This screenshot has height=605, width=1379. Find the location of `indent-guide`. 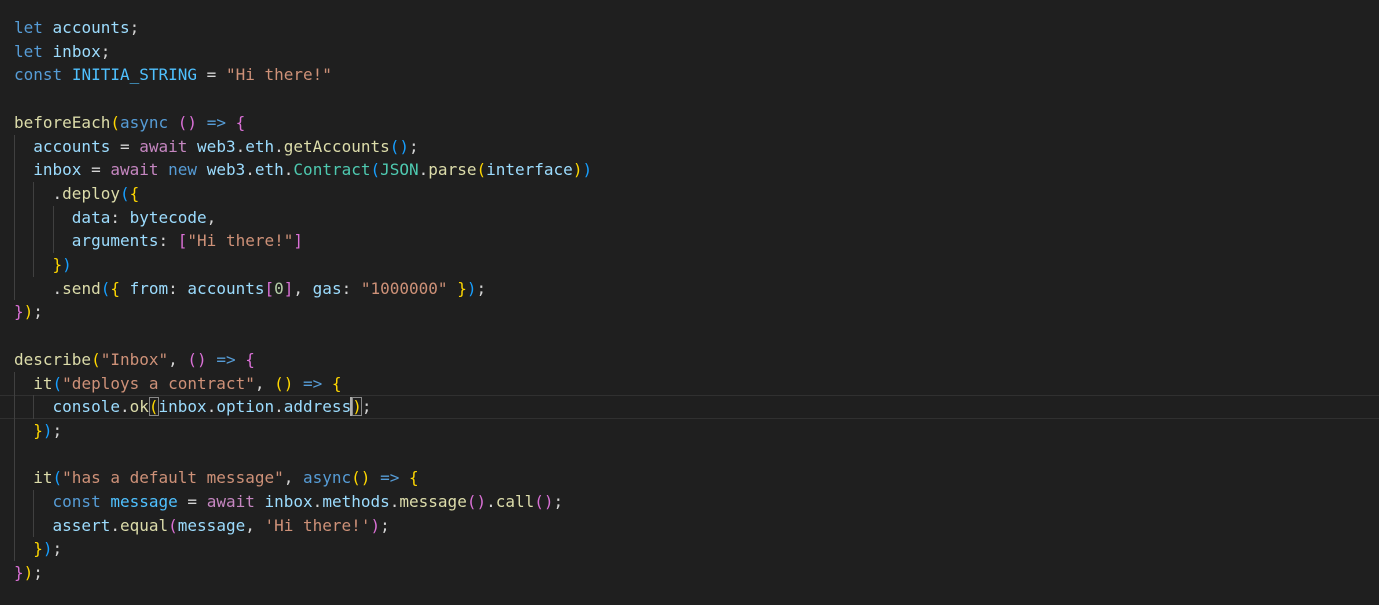

indent-guide is located at coordinates (14, 454).